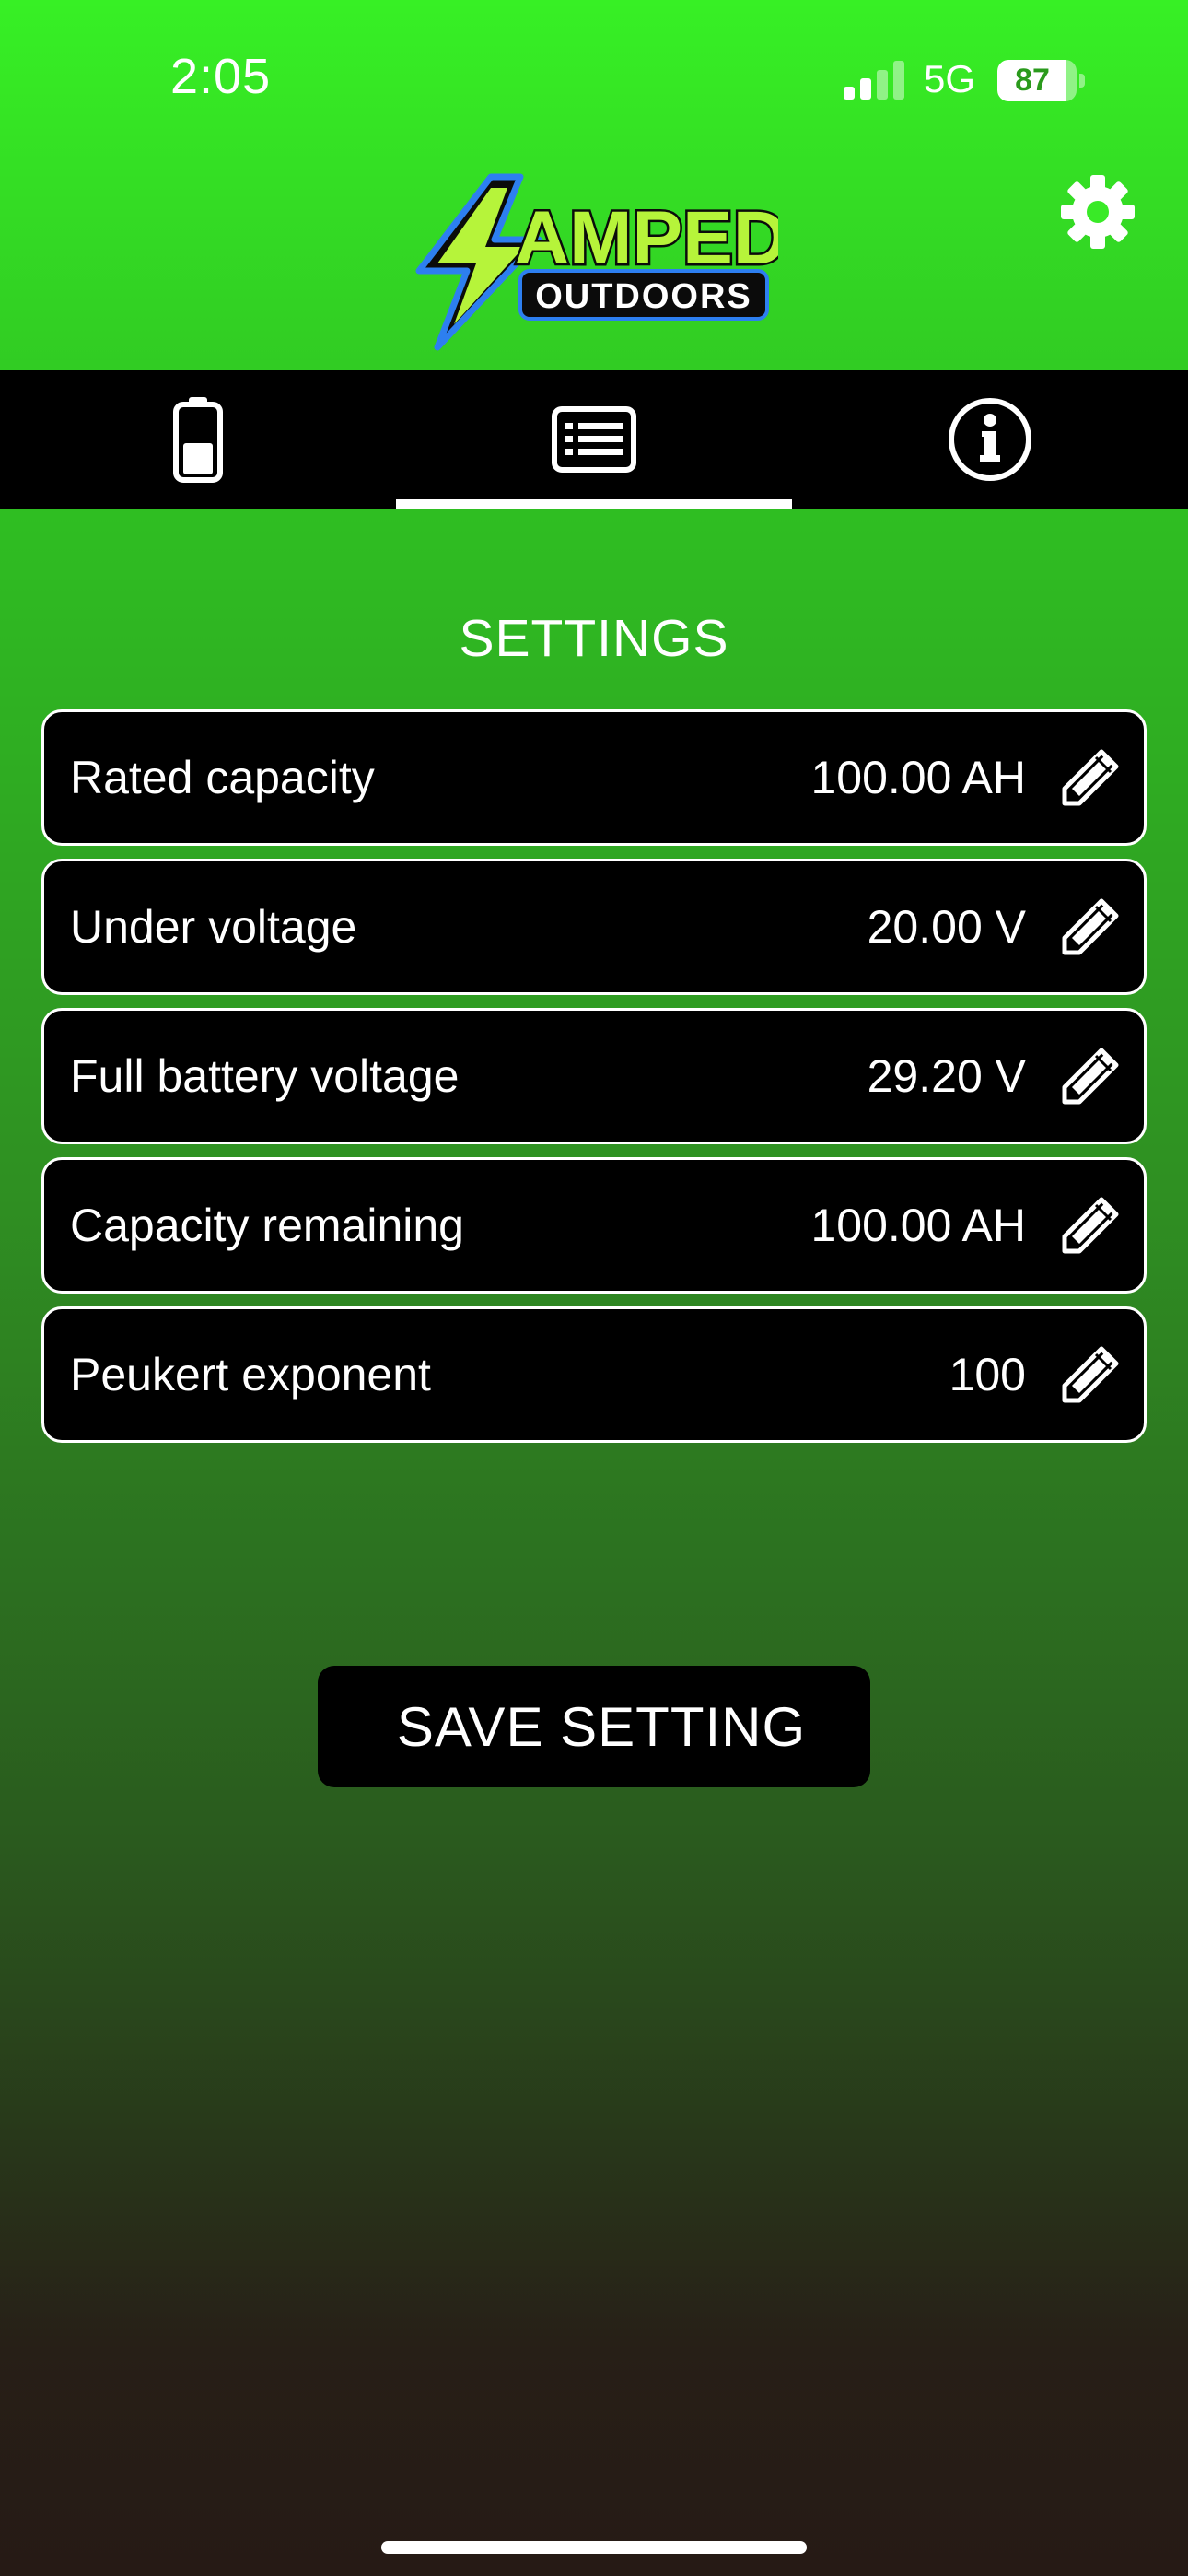 The image size is (1188, 2576). Describe the element at coordinates (1097, 211) in the screenshot. I see `gear-icon` at that location.